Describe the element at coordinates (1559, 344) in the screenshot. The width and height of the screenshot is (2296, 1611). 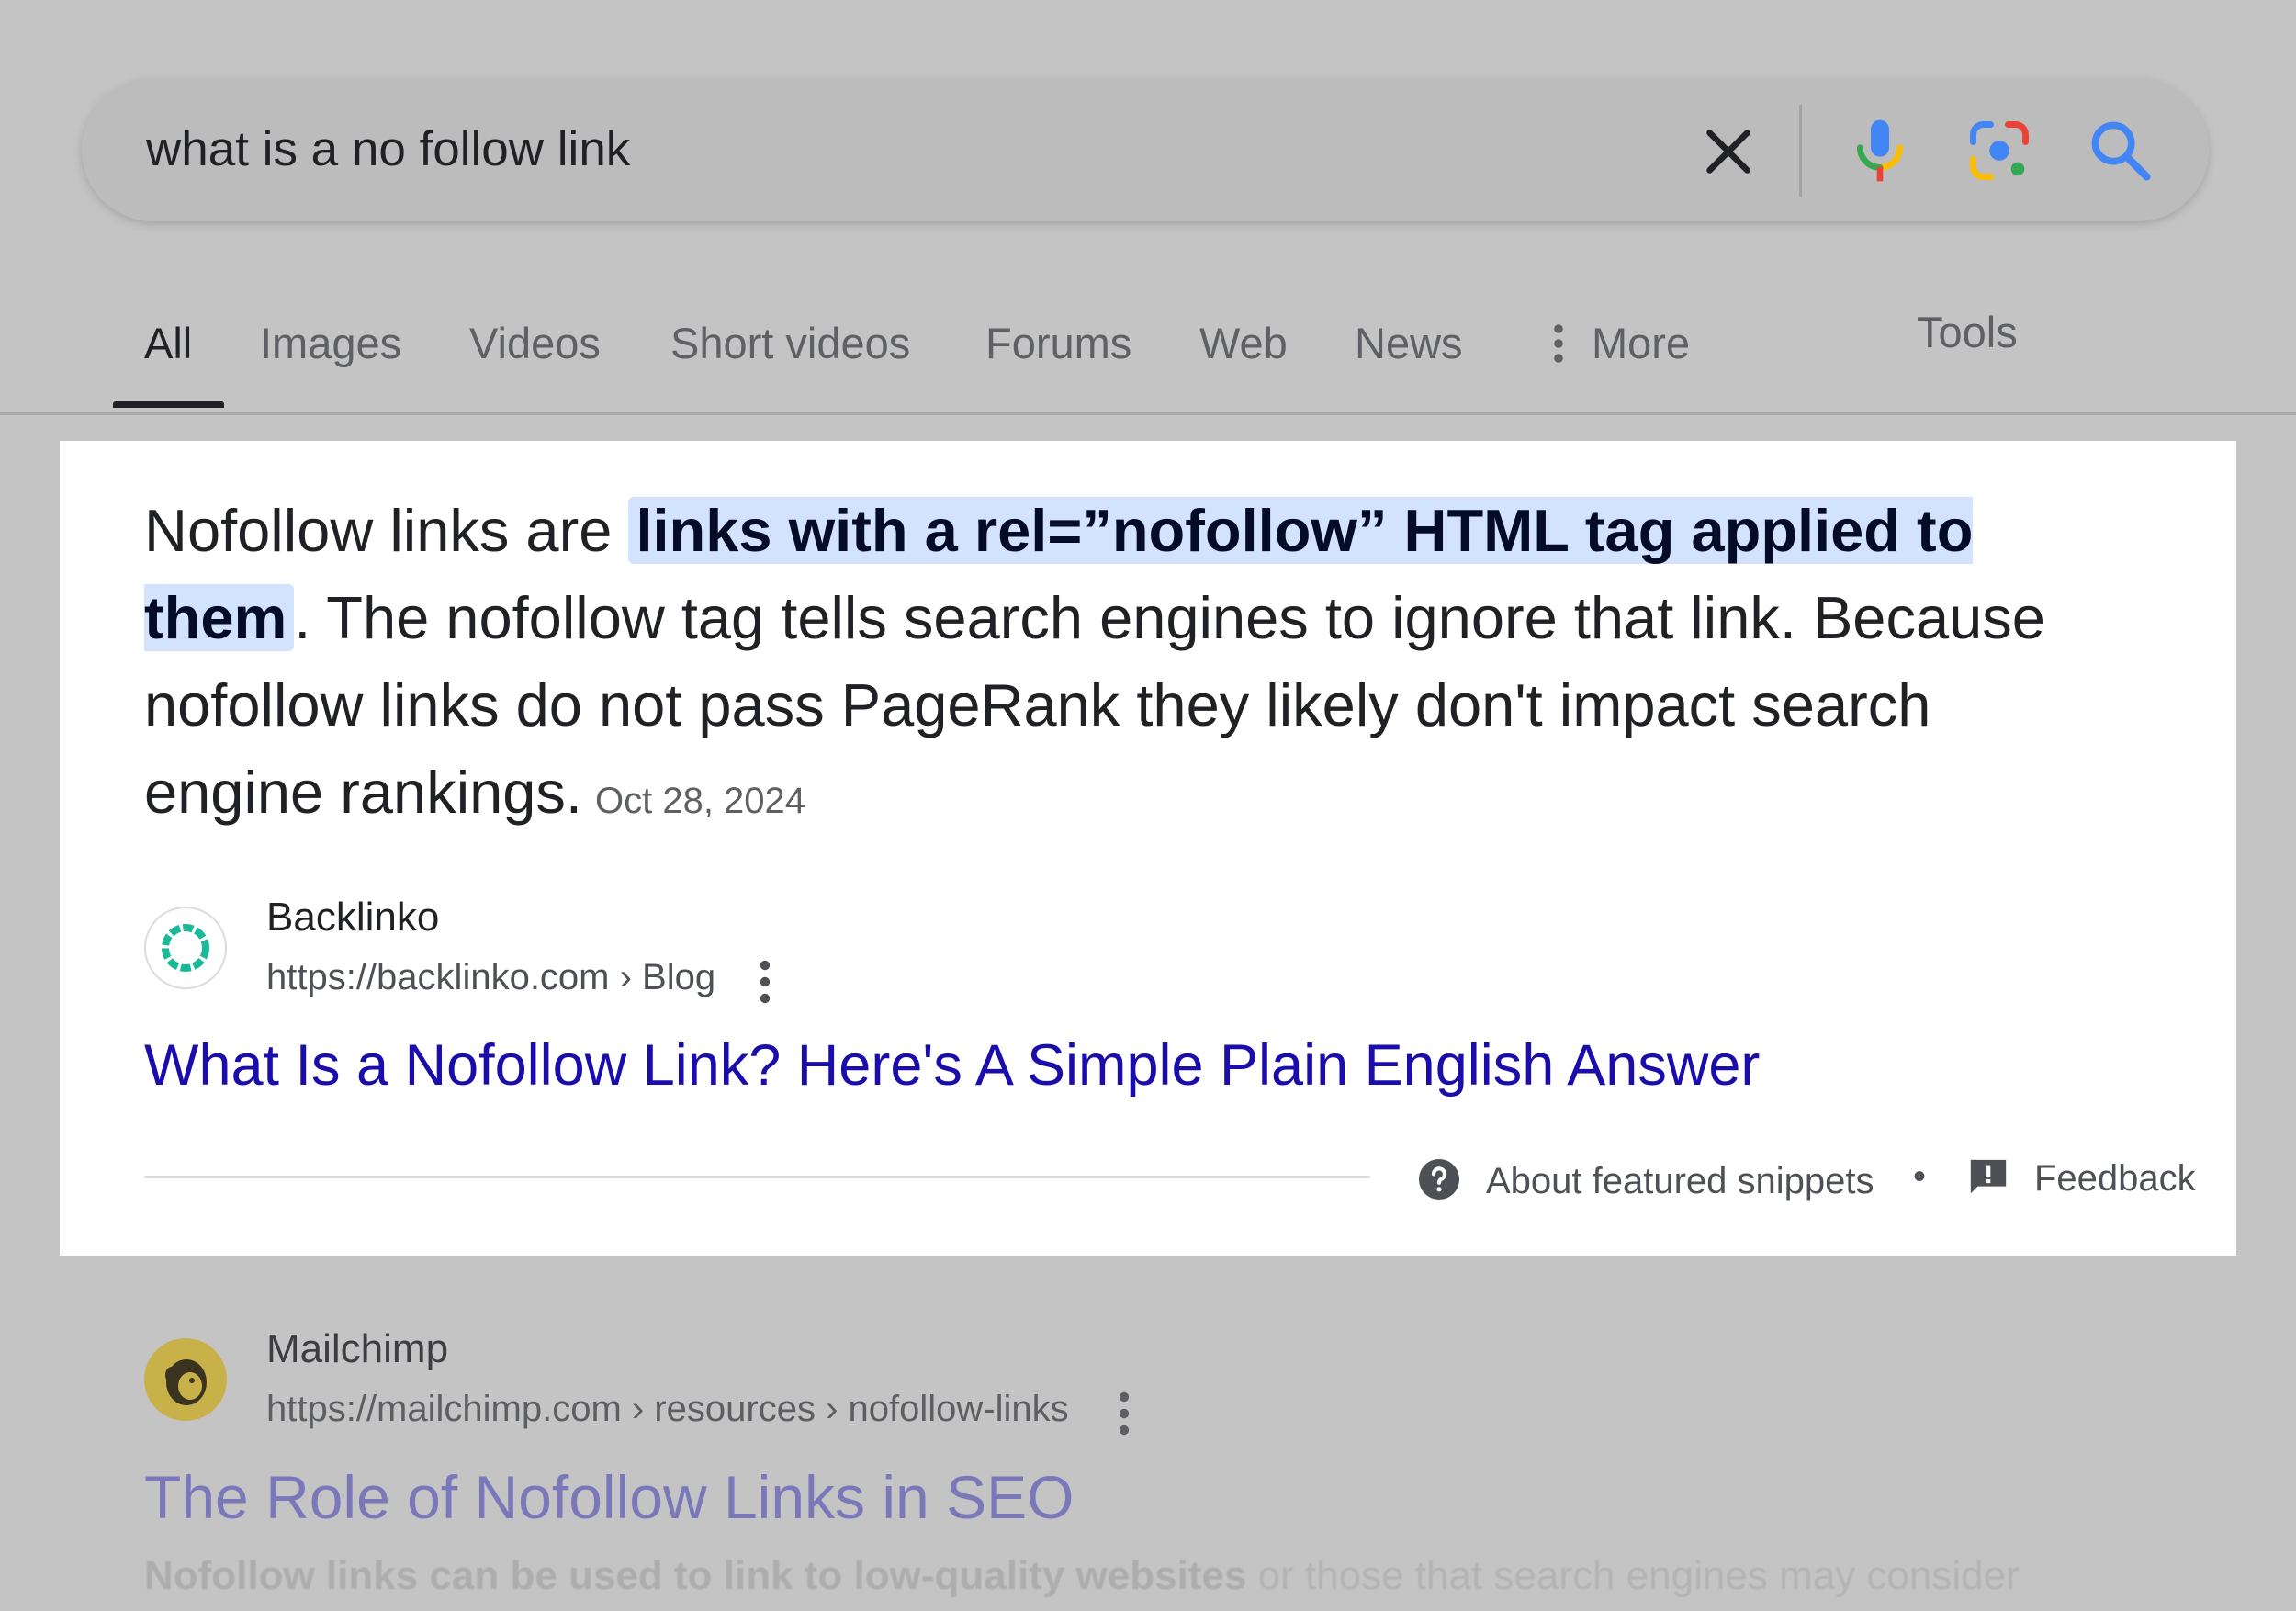
I see `vertical-dots-icon` at that location.